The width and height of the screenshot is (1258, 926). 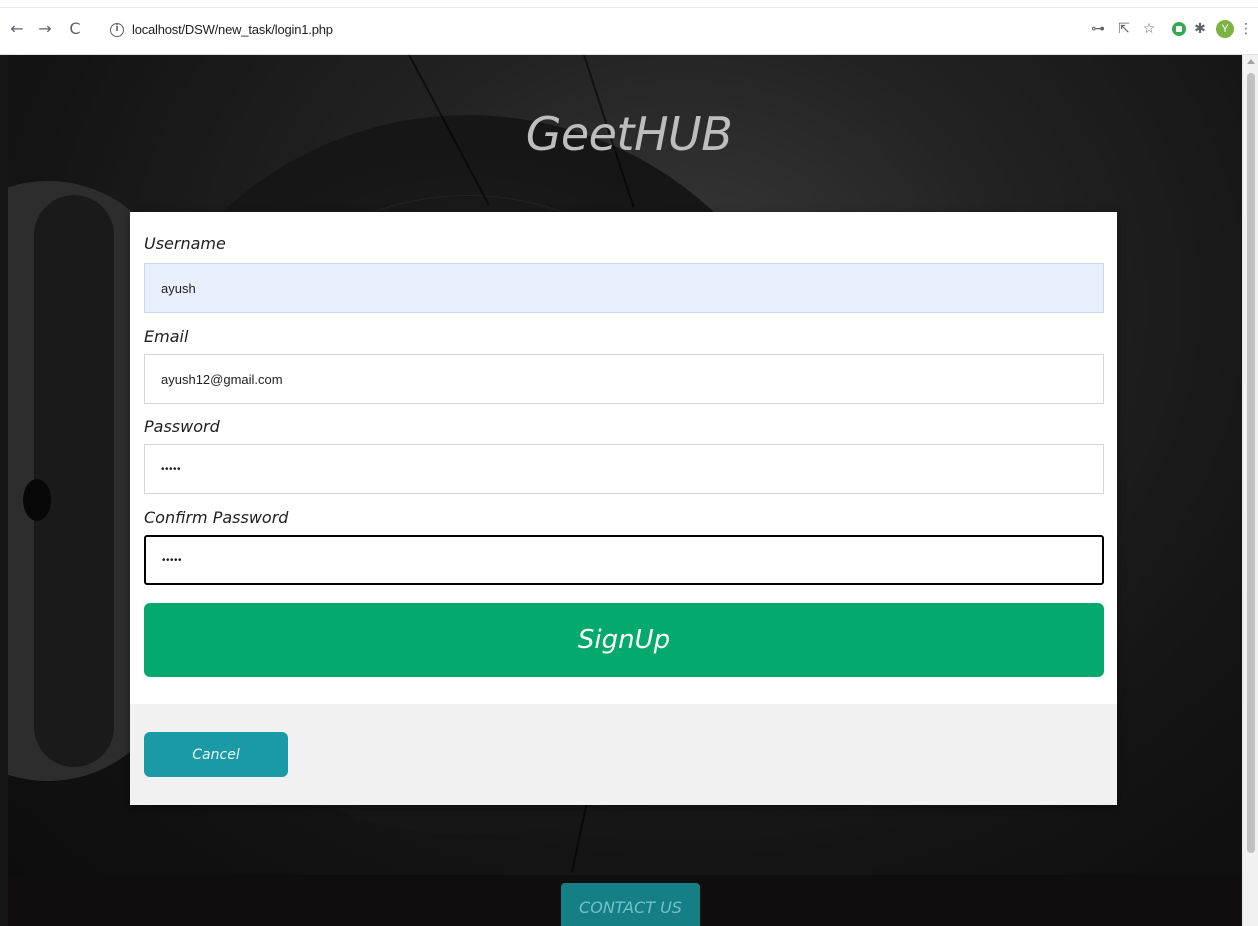 What do you see at coordinates (656, 32) in the screenshot?
I see `address-bar: i localhost/DSW/new_task/login1.php` at bounding box center [656, 32].